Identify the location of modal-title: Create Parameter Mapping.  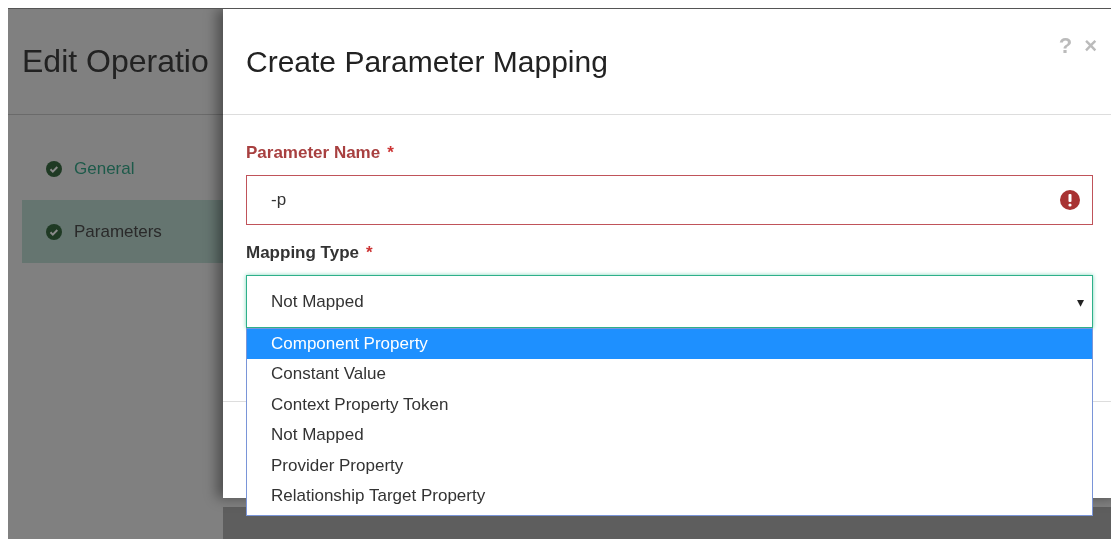
(427, 62).